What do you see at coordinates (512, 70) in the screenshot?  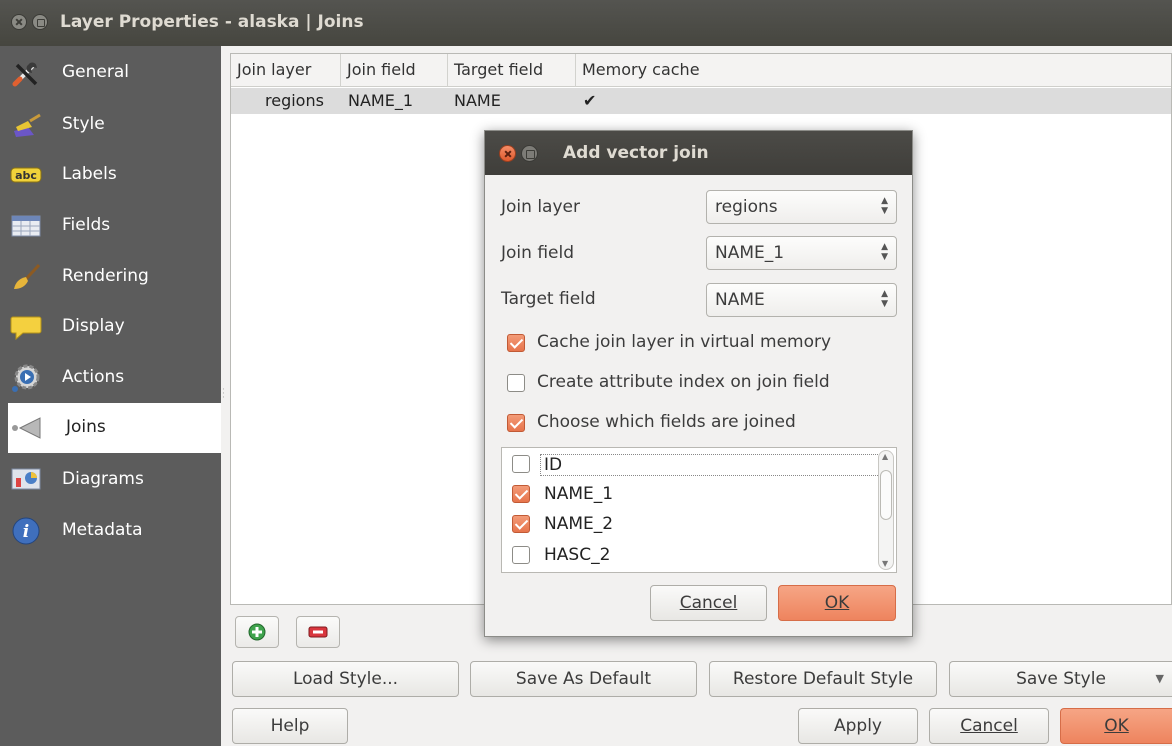 I see `column-header-target-field: Target field` at bounding box center [512, 70].